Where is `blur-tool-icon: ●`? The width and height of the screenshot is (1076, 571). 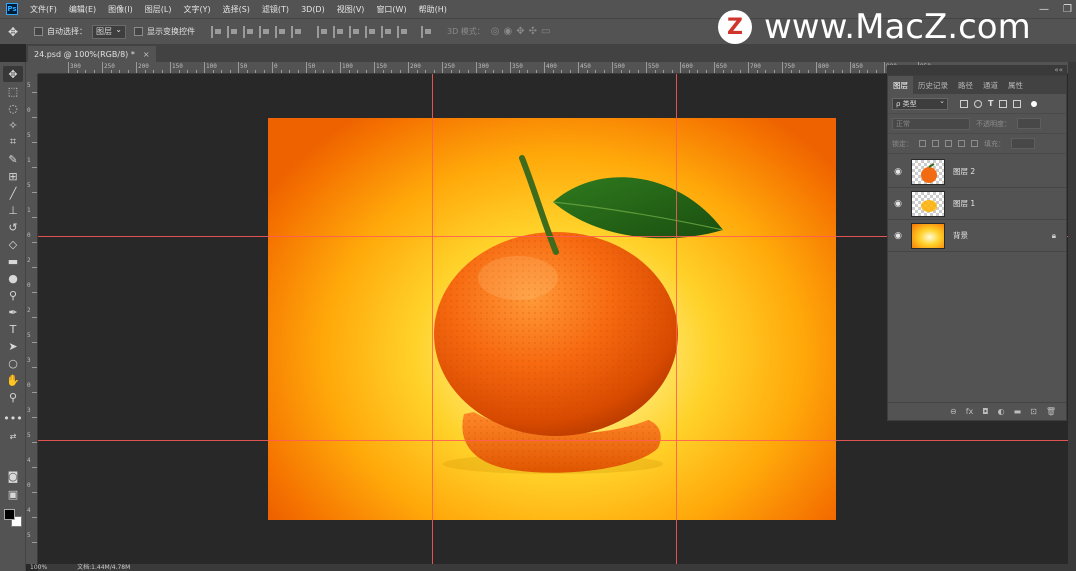
blur-tool-icon: ● is located at coordinates (13, 278).